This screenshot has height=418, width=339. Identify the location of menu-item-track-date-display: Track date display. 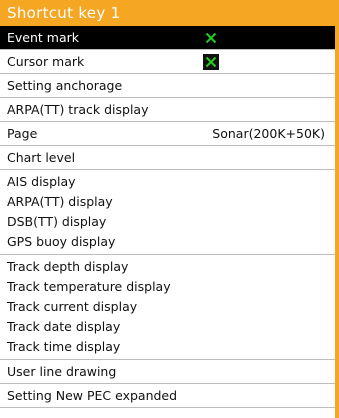
(171, 327).